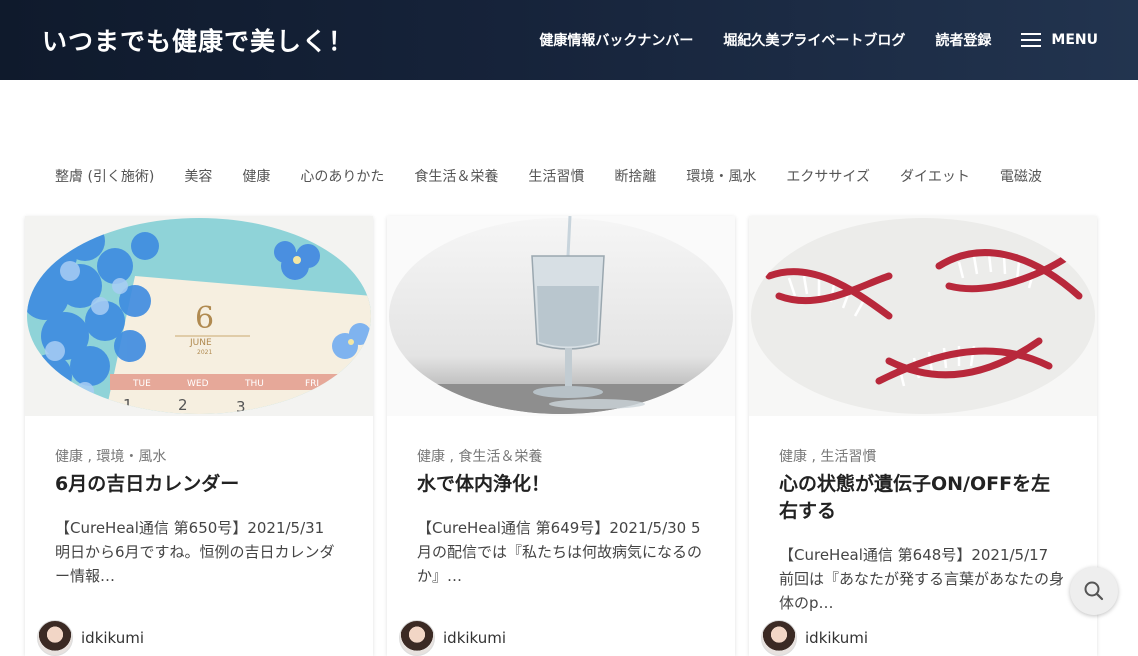  What do you see at coordinates (635, 176) in the screenshot?
I see `category-item: 断捨離` at bounding box center [635, 176].